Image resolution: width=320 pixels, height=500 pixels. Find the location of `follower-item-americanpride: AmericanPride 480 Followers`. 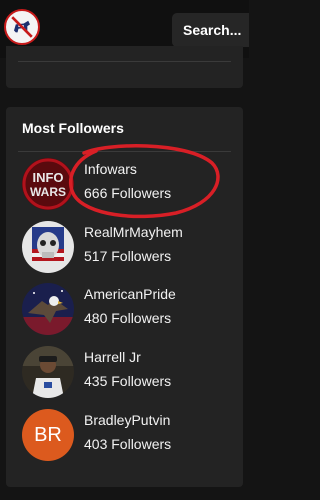

follower-item-americanpride: AmericanPride 480 Followers is located at coordinates (125, 311).